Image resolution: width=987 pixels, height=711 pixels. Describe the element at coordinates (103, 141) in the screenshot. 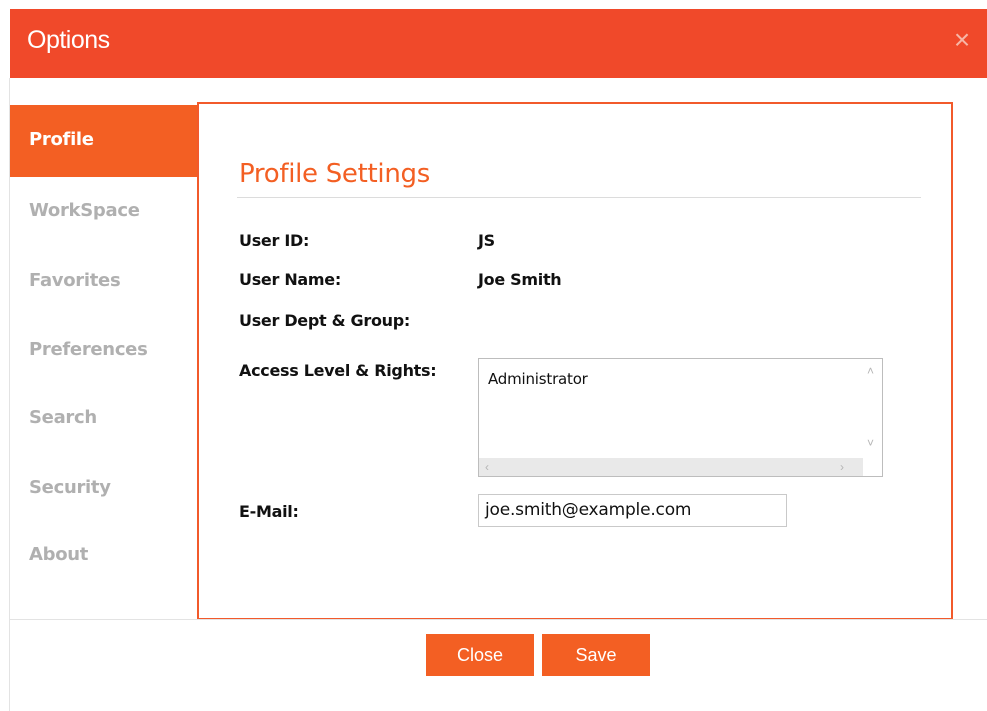

I see `sidebar-item-profile: Profile` at that location.